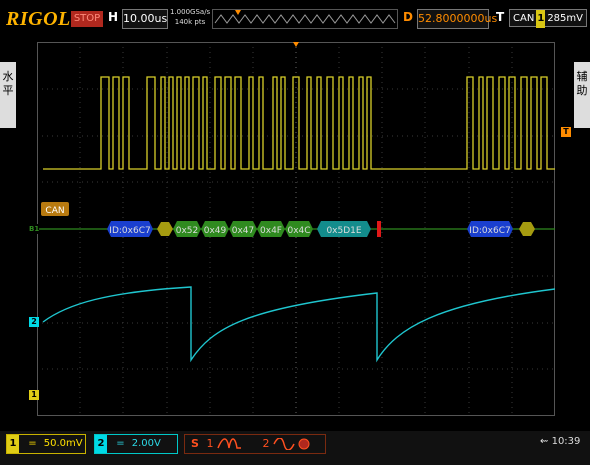 This screenshot has width=590, height=465. What do you see at coordinates (63, 443) in the screenshot?
I see `ch1-scale: 50.0mV` at bounding box center [63, 443].